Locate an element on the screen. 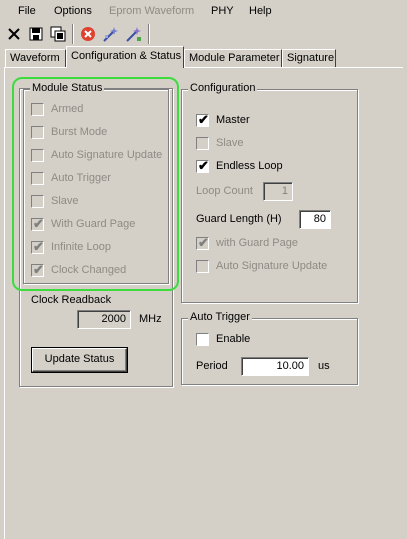  clock-unit-label: MHz is located at coordinates (150, 319).